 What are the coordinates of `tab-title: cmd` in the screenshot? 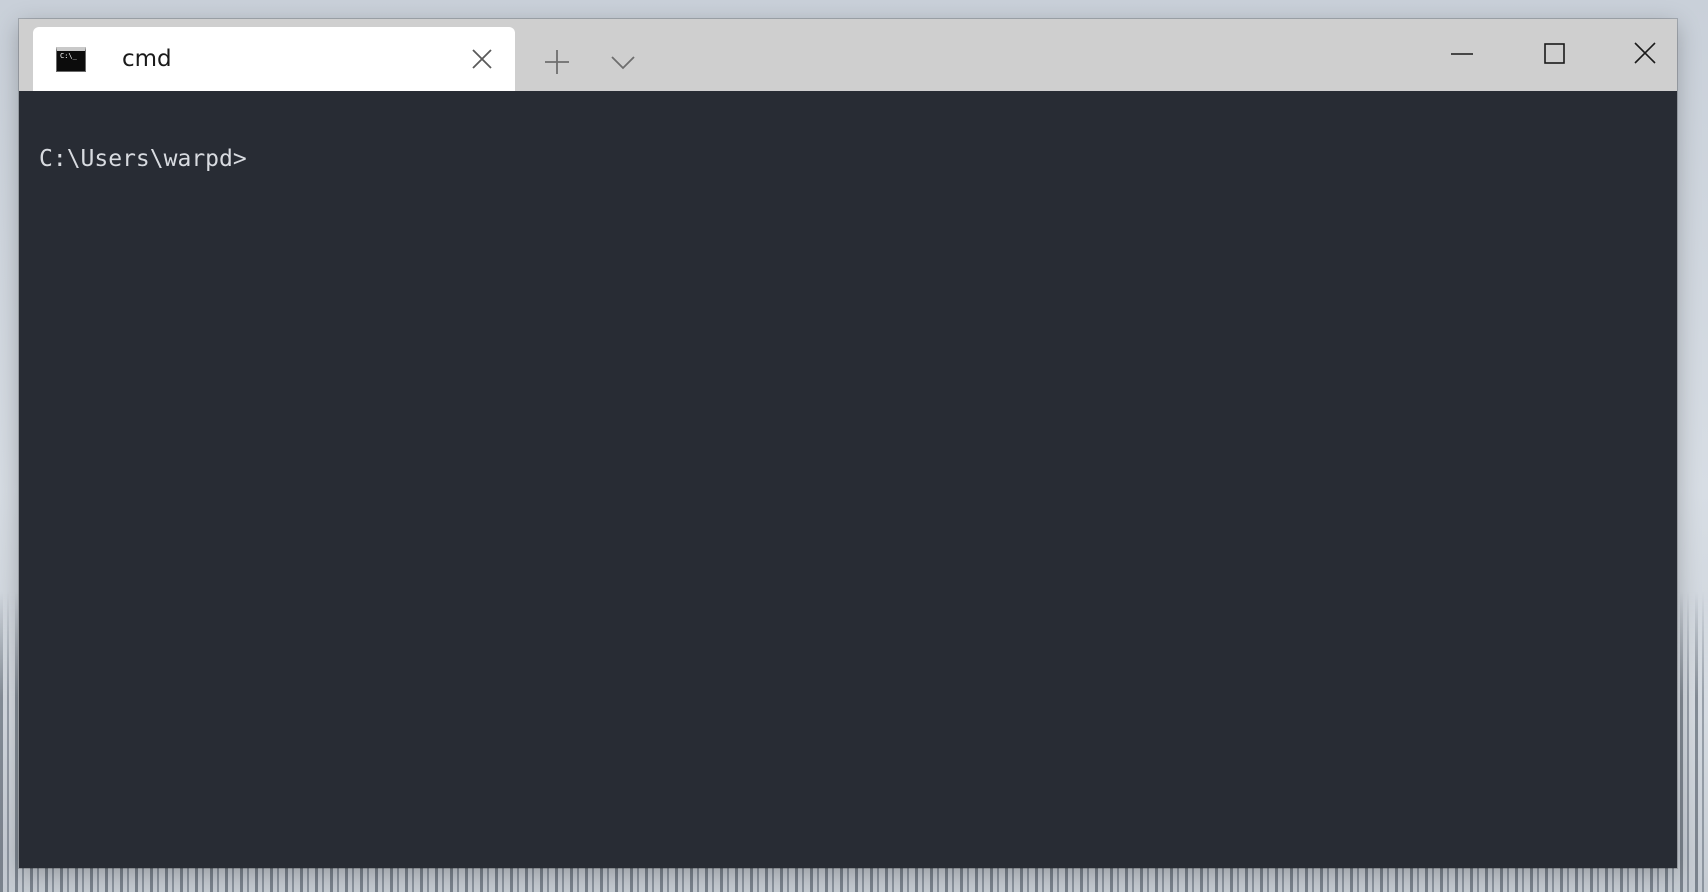 It's located at (147, 59).